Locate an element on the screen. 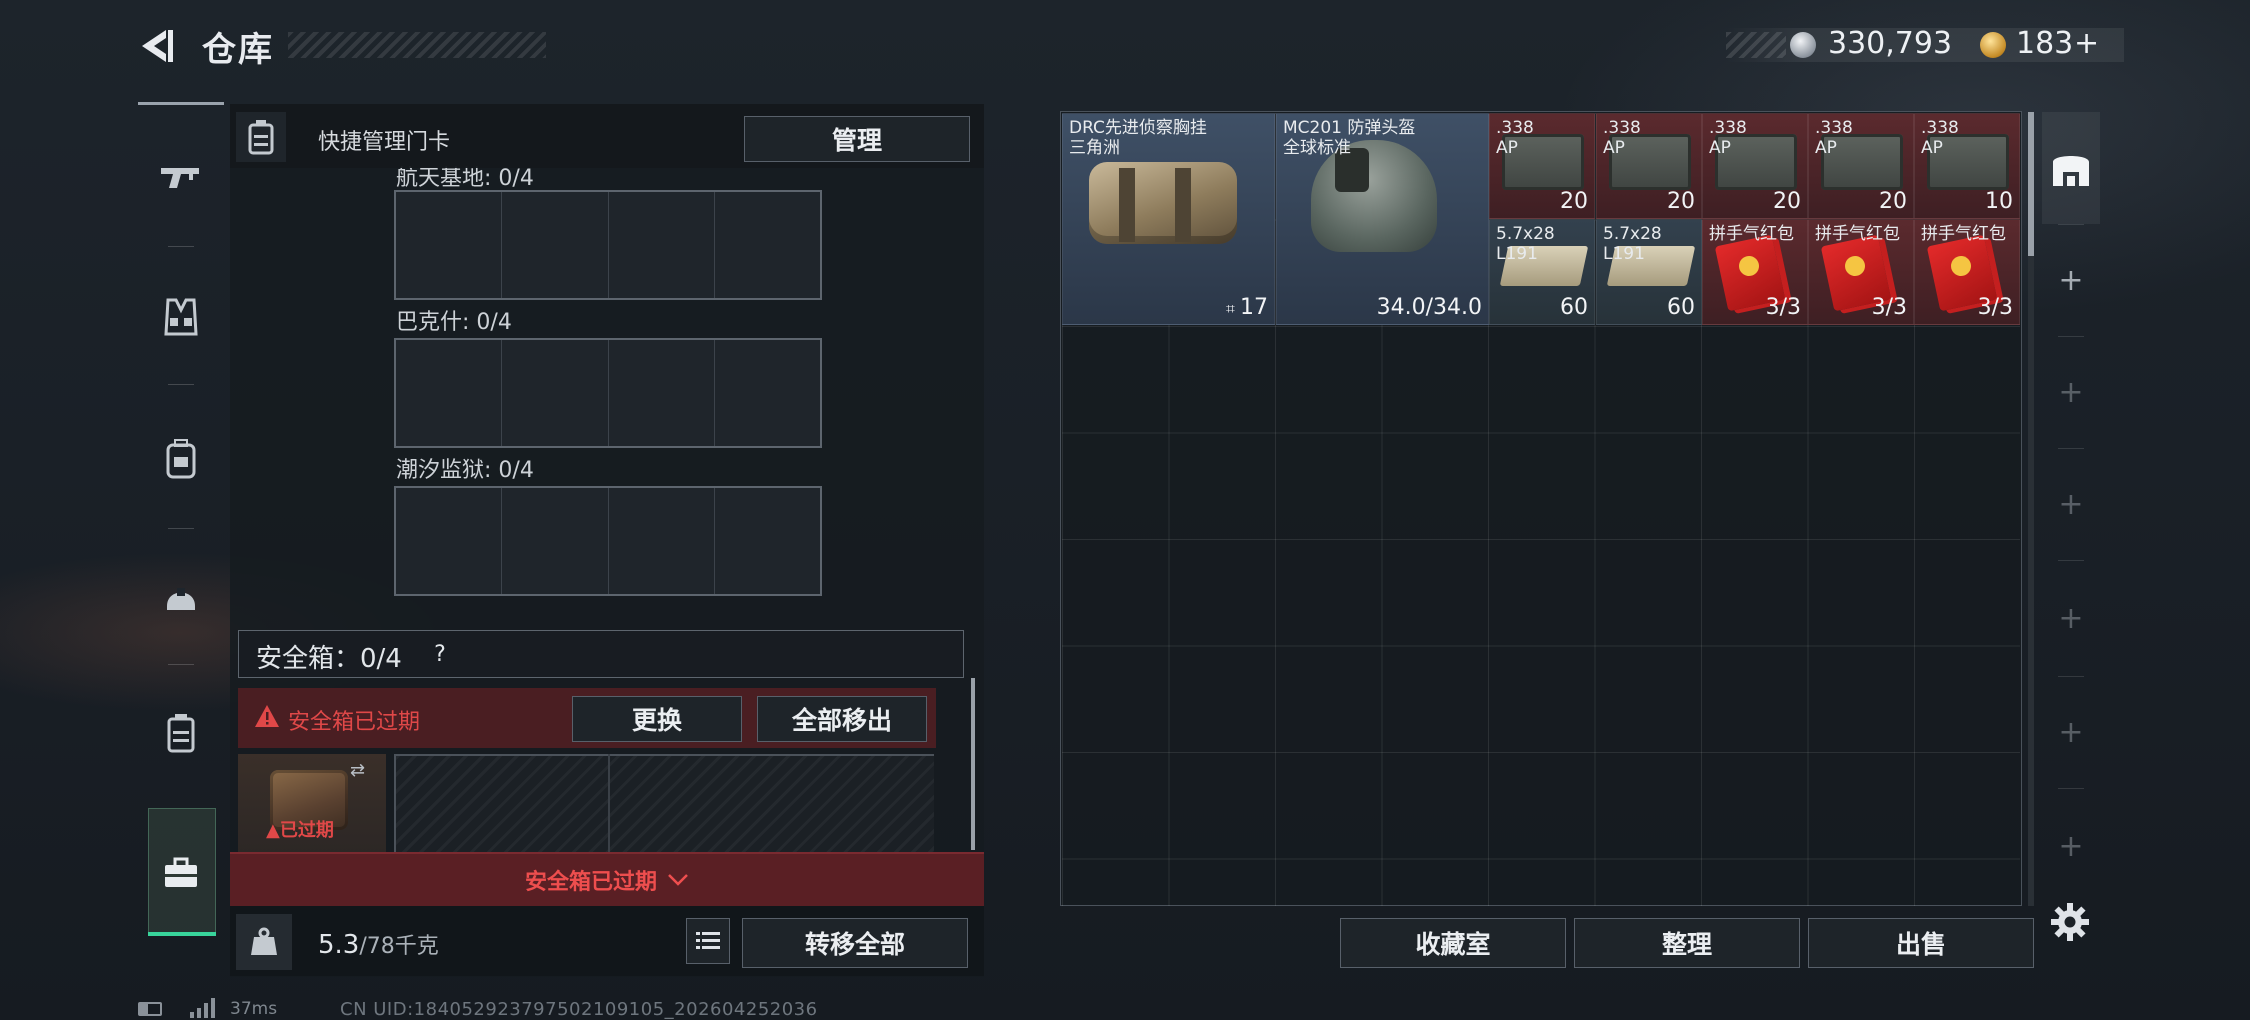 Image resolution: width=2250 pixels, height=1020 pixels. item-name-line: MC201 防弹头盔 is located at coordinates (1349, 128).